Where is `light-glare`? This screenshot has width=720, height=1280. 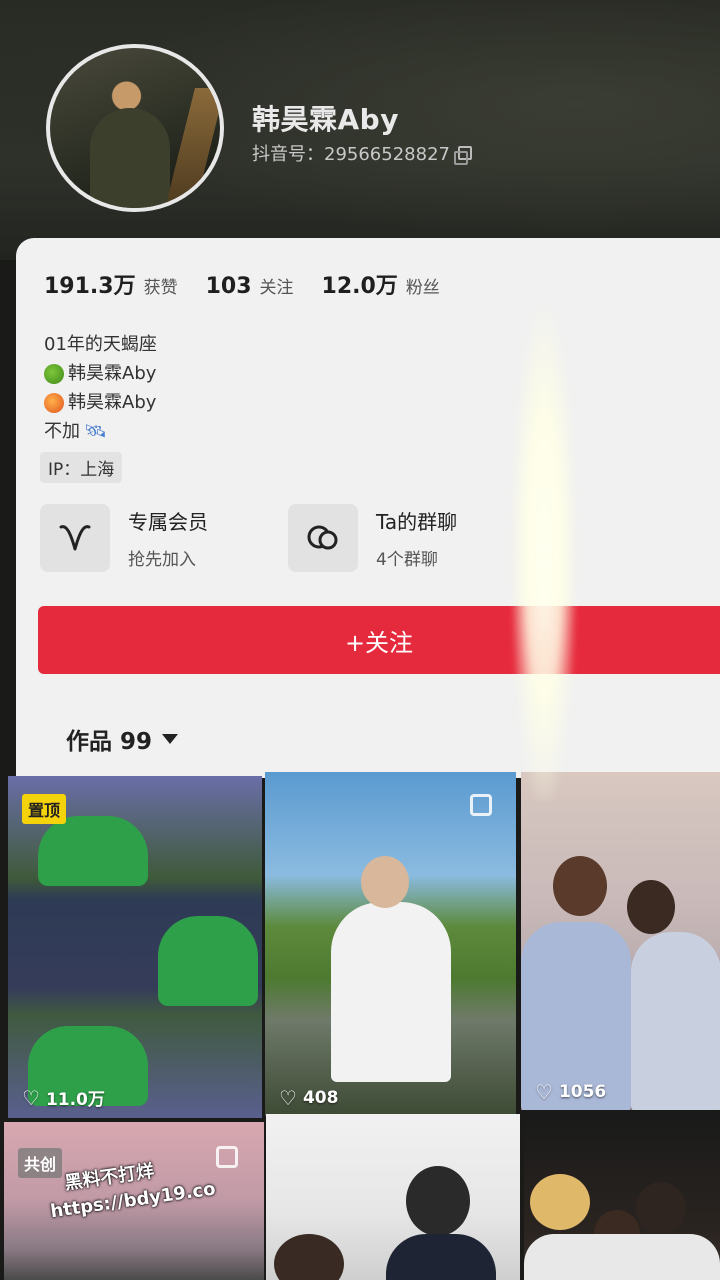 light-glare is located at coordinates (544, 555).